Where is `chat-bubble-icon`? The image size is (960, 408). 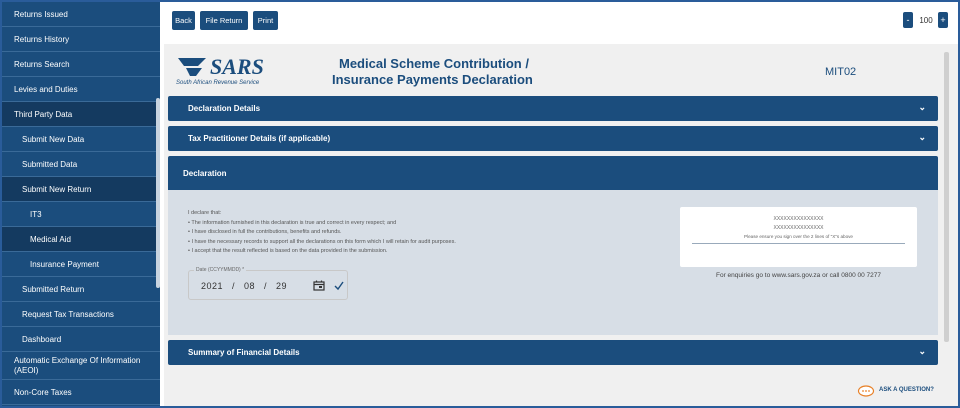
chat-bubble-icon is located at coordinates (866, 391).